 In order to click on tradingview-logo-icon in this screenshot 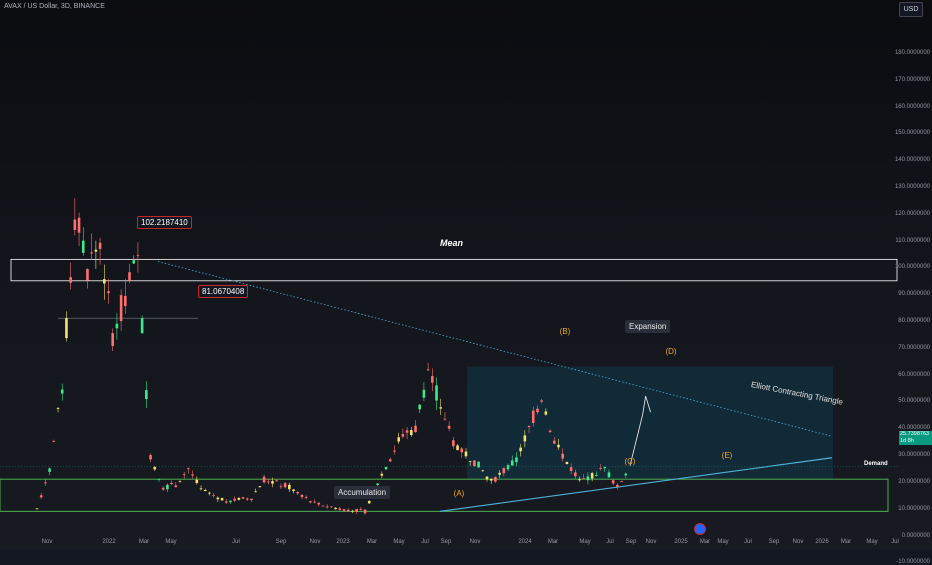, I will do `click(700, 529)`.